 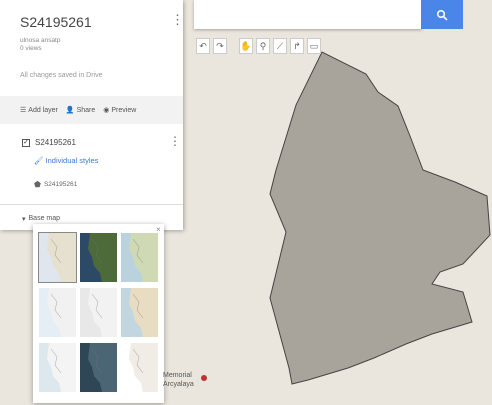 I want to click on polygon-feature-icon: ⬟, so click(x=37, y=184).